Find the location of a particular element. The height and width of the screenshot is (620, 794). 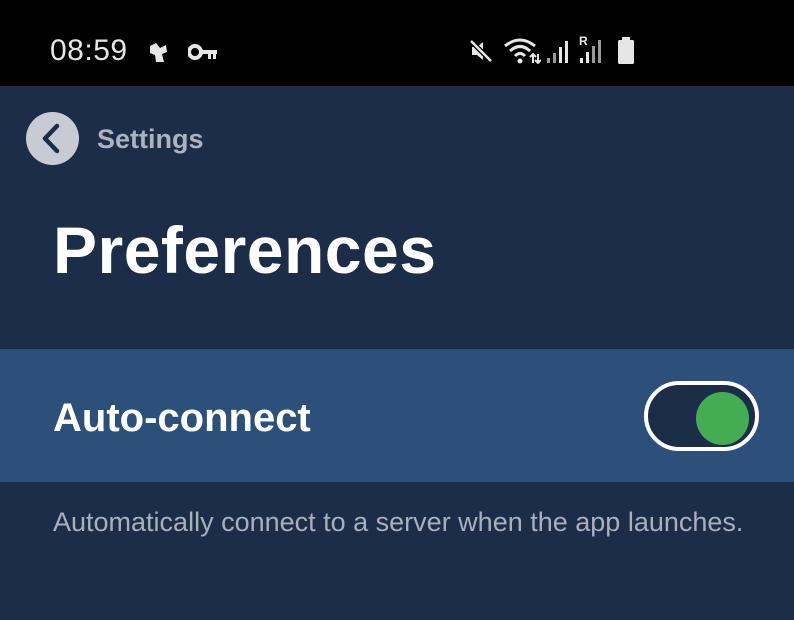

back-button is located at coordinates (52, 138).